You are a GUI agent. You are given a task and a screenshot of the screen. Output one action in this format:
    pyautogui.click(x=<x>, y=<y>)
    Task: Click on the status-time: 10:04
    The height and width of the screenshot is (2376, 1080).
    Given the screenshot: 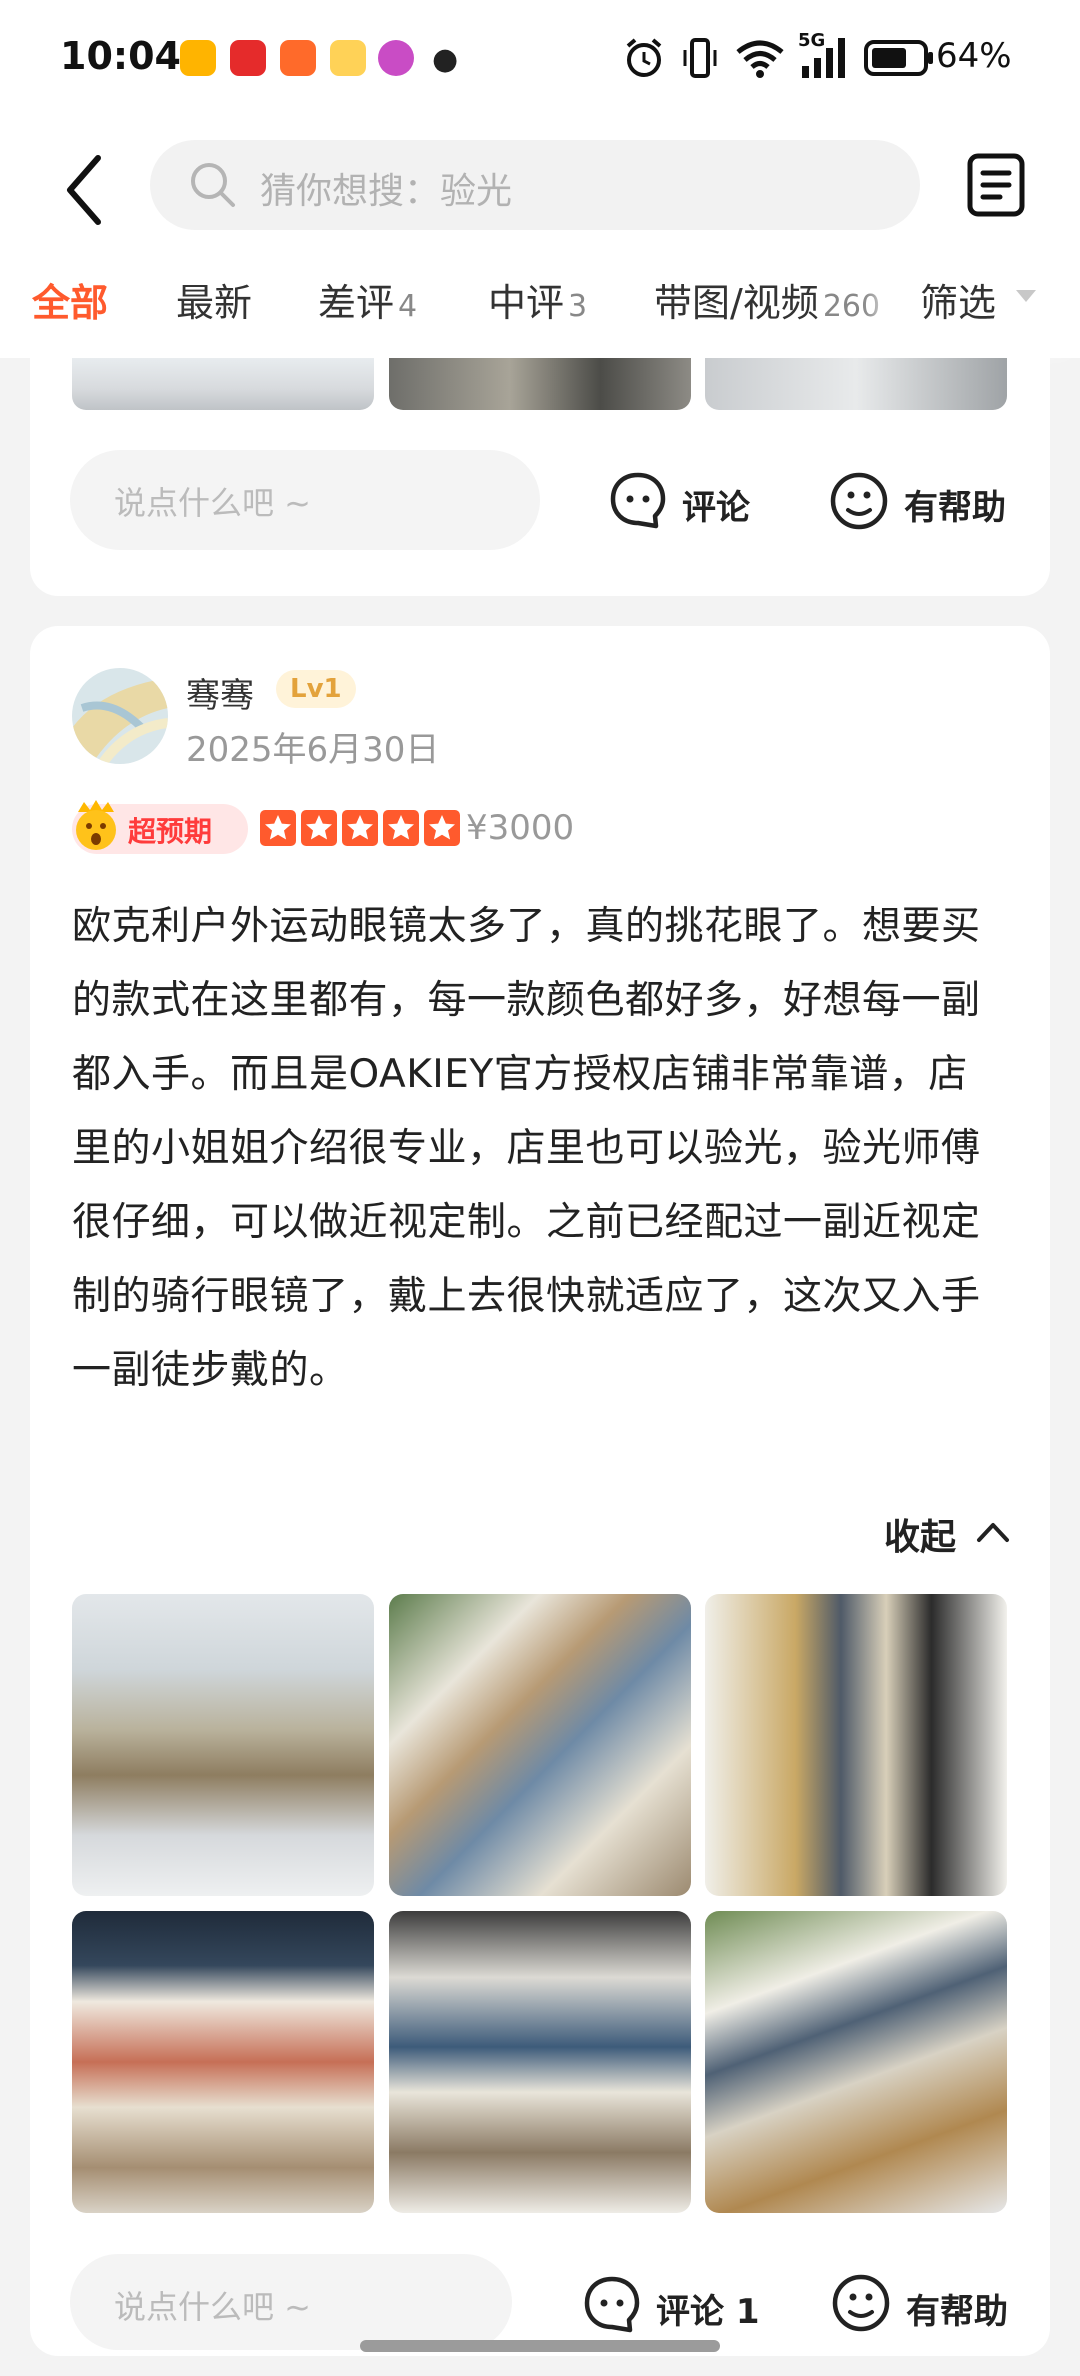 What is the action you would take?
    pyautogui.click(x=120, y=56)
    